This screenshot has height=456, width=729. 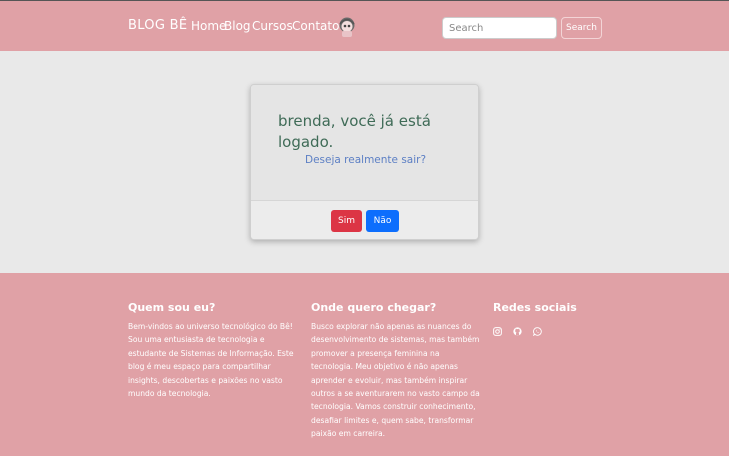 What do you see at coordinates (172, 307) in the screenshot?
I see `about-heading: Quem sou eu?` at bounding box center [172, 307].